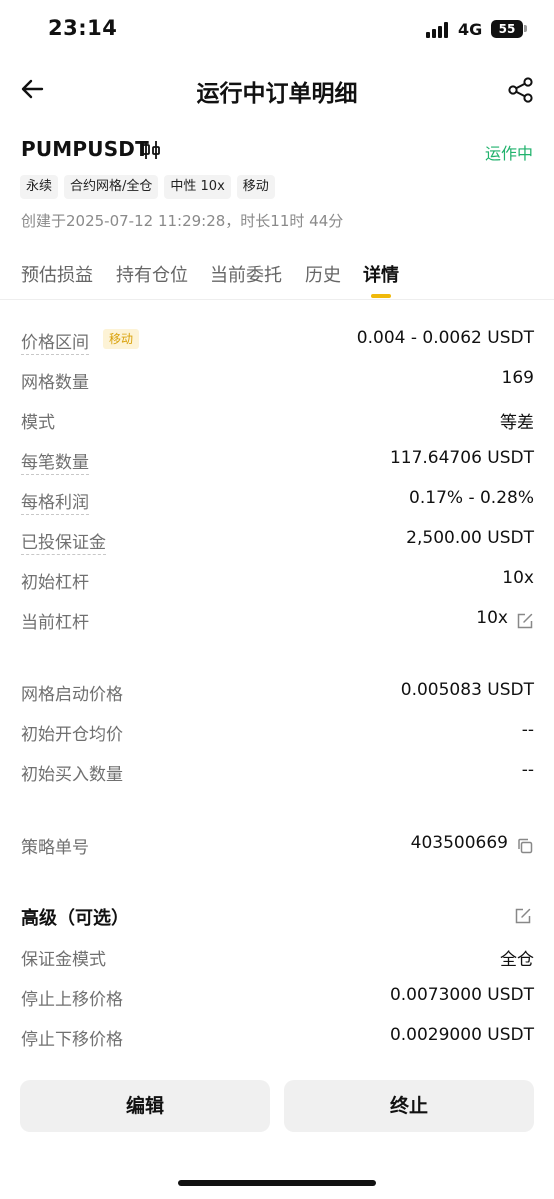 Image resolution: width=554 pixels, height=1199 pixels. Describe the element at coordinates (517, 378) in the screenshot. I see `value-grid-count: 169` at that location.